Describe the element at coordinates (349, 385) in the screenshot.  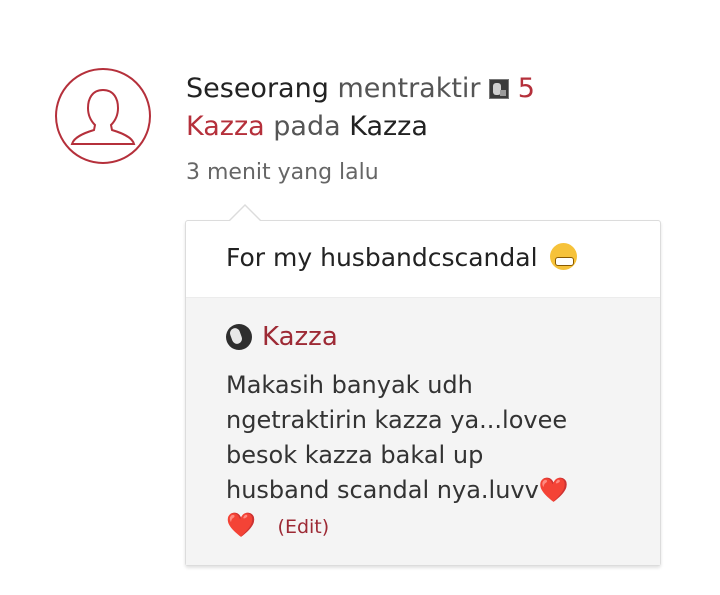
I see `reply-line-1: Makasih banyak udh` at that location.